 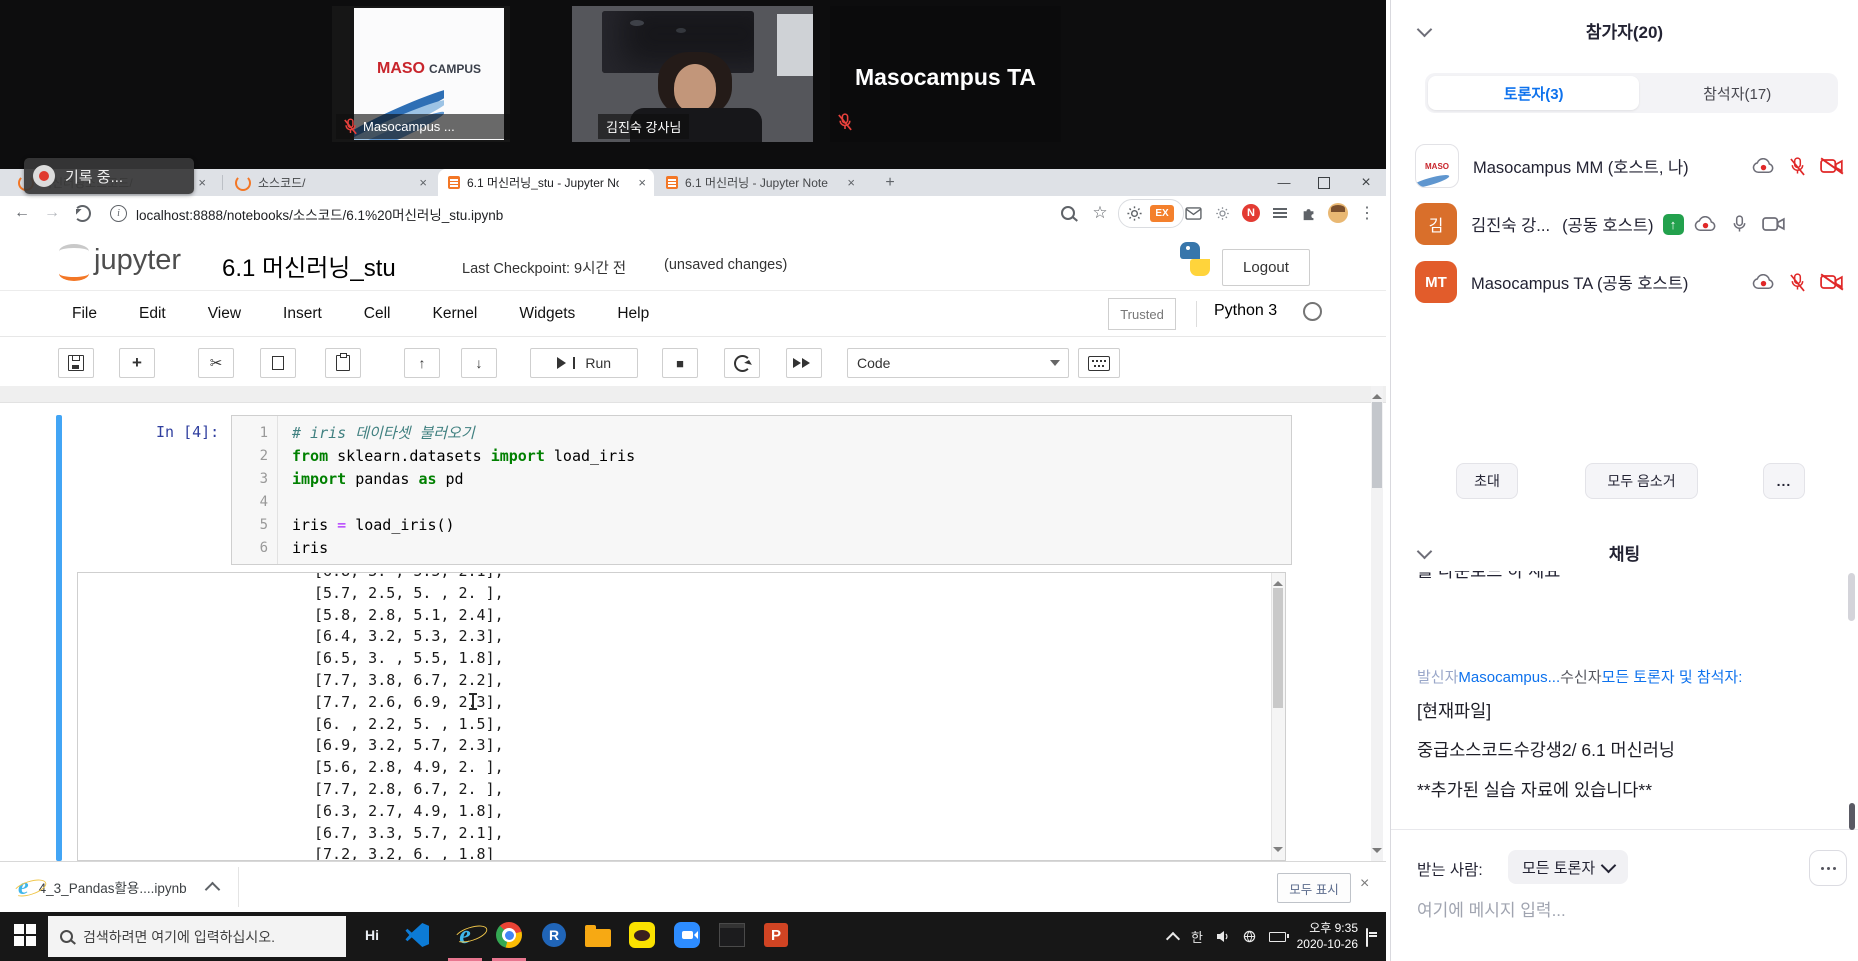 I want to click on reading-list-icon, so click(x=1280, y=213).